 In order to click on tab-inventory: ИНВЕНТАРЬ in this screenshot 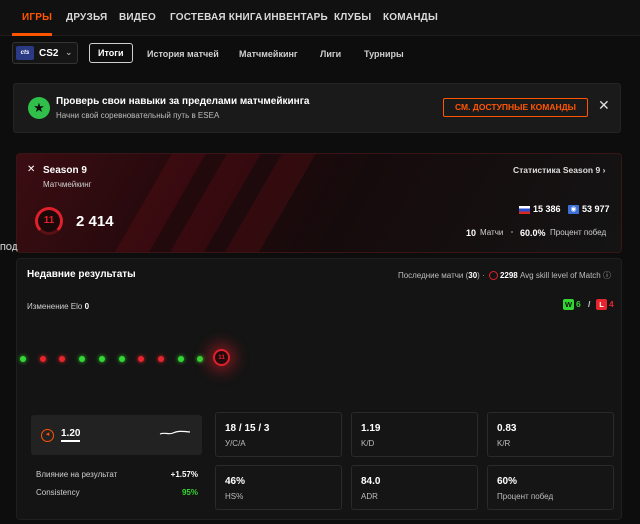, I will do `click(296, 17)`.